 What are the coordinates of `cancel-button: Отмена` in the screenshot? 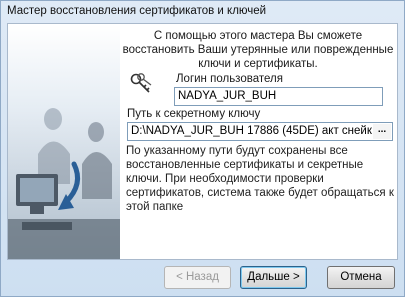 It's located at (361, 277).